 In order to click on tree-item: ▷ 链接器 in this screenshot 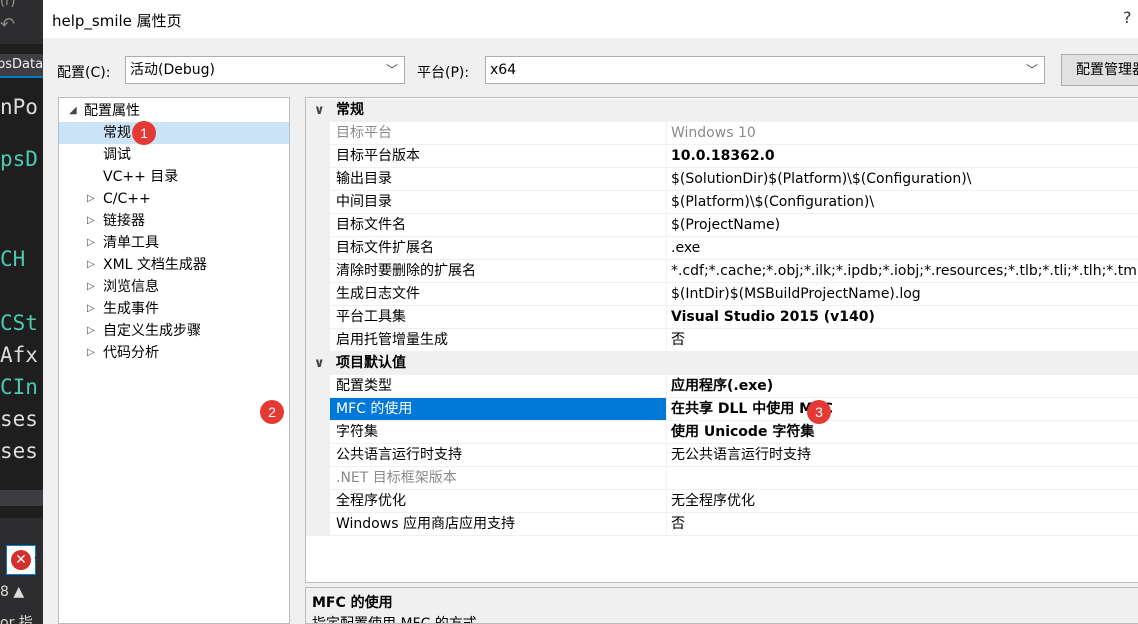, I will do `click(174, 221)`.